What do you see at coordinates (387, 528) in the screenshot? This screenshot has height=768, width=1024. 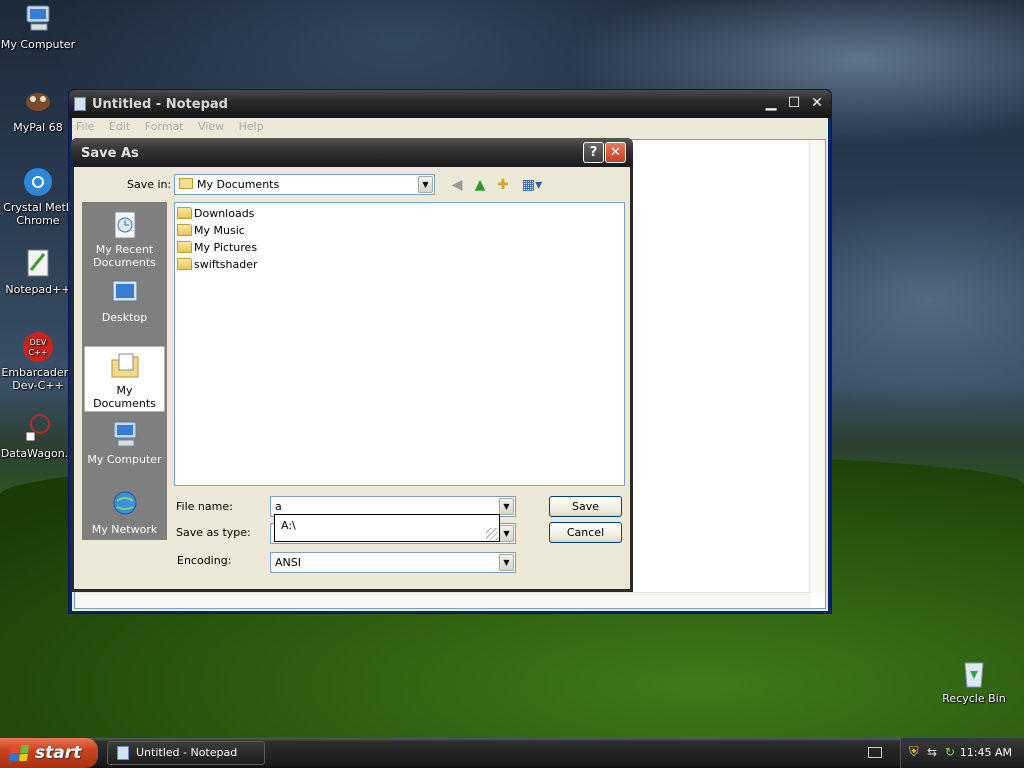 I see `autocomplete-list: A:\` at bounding box center [387, 528].